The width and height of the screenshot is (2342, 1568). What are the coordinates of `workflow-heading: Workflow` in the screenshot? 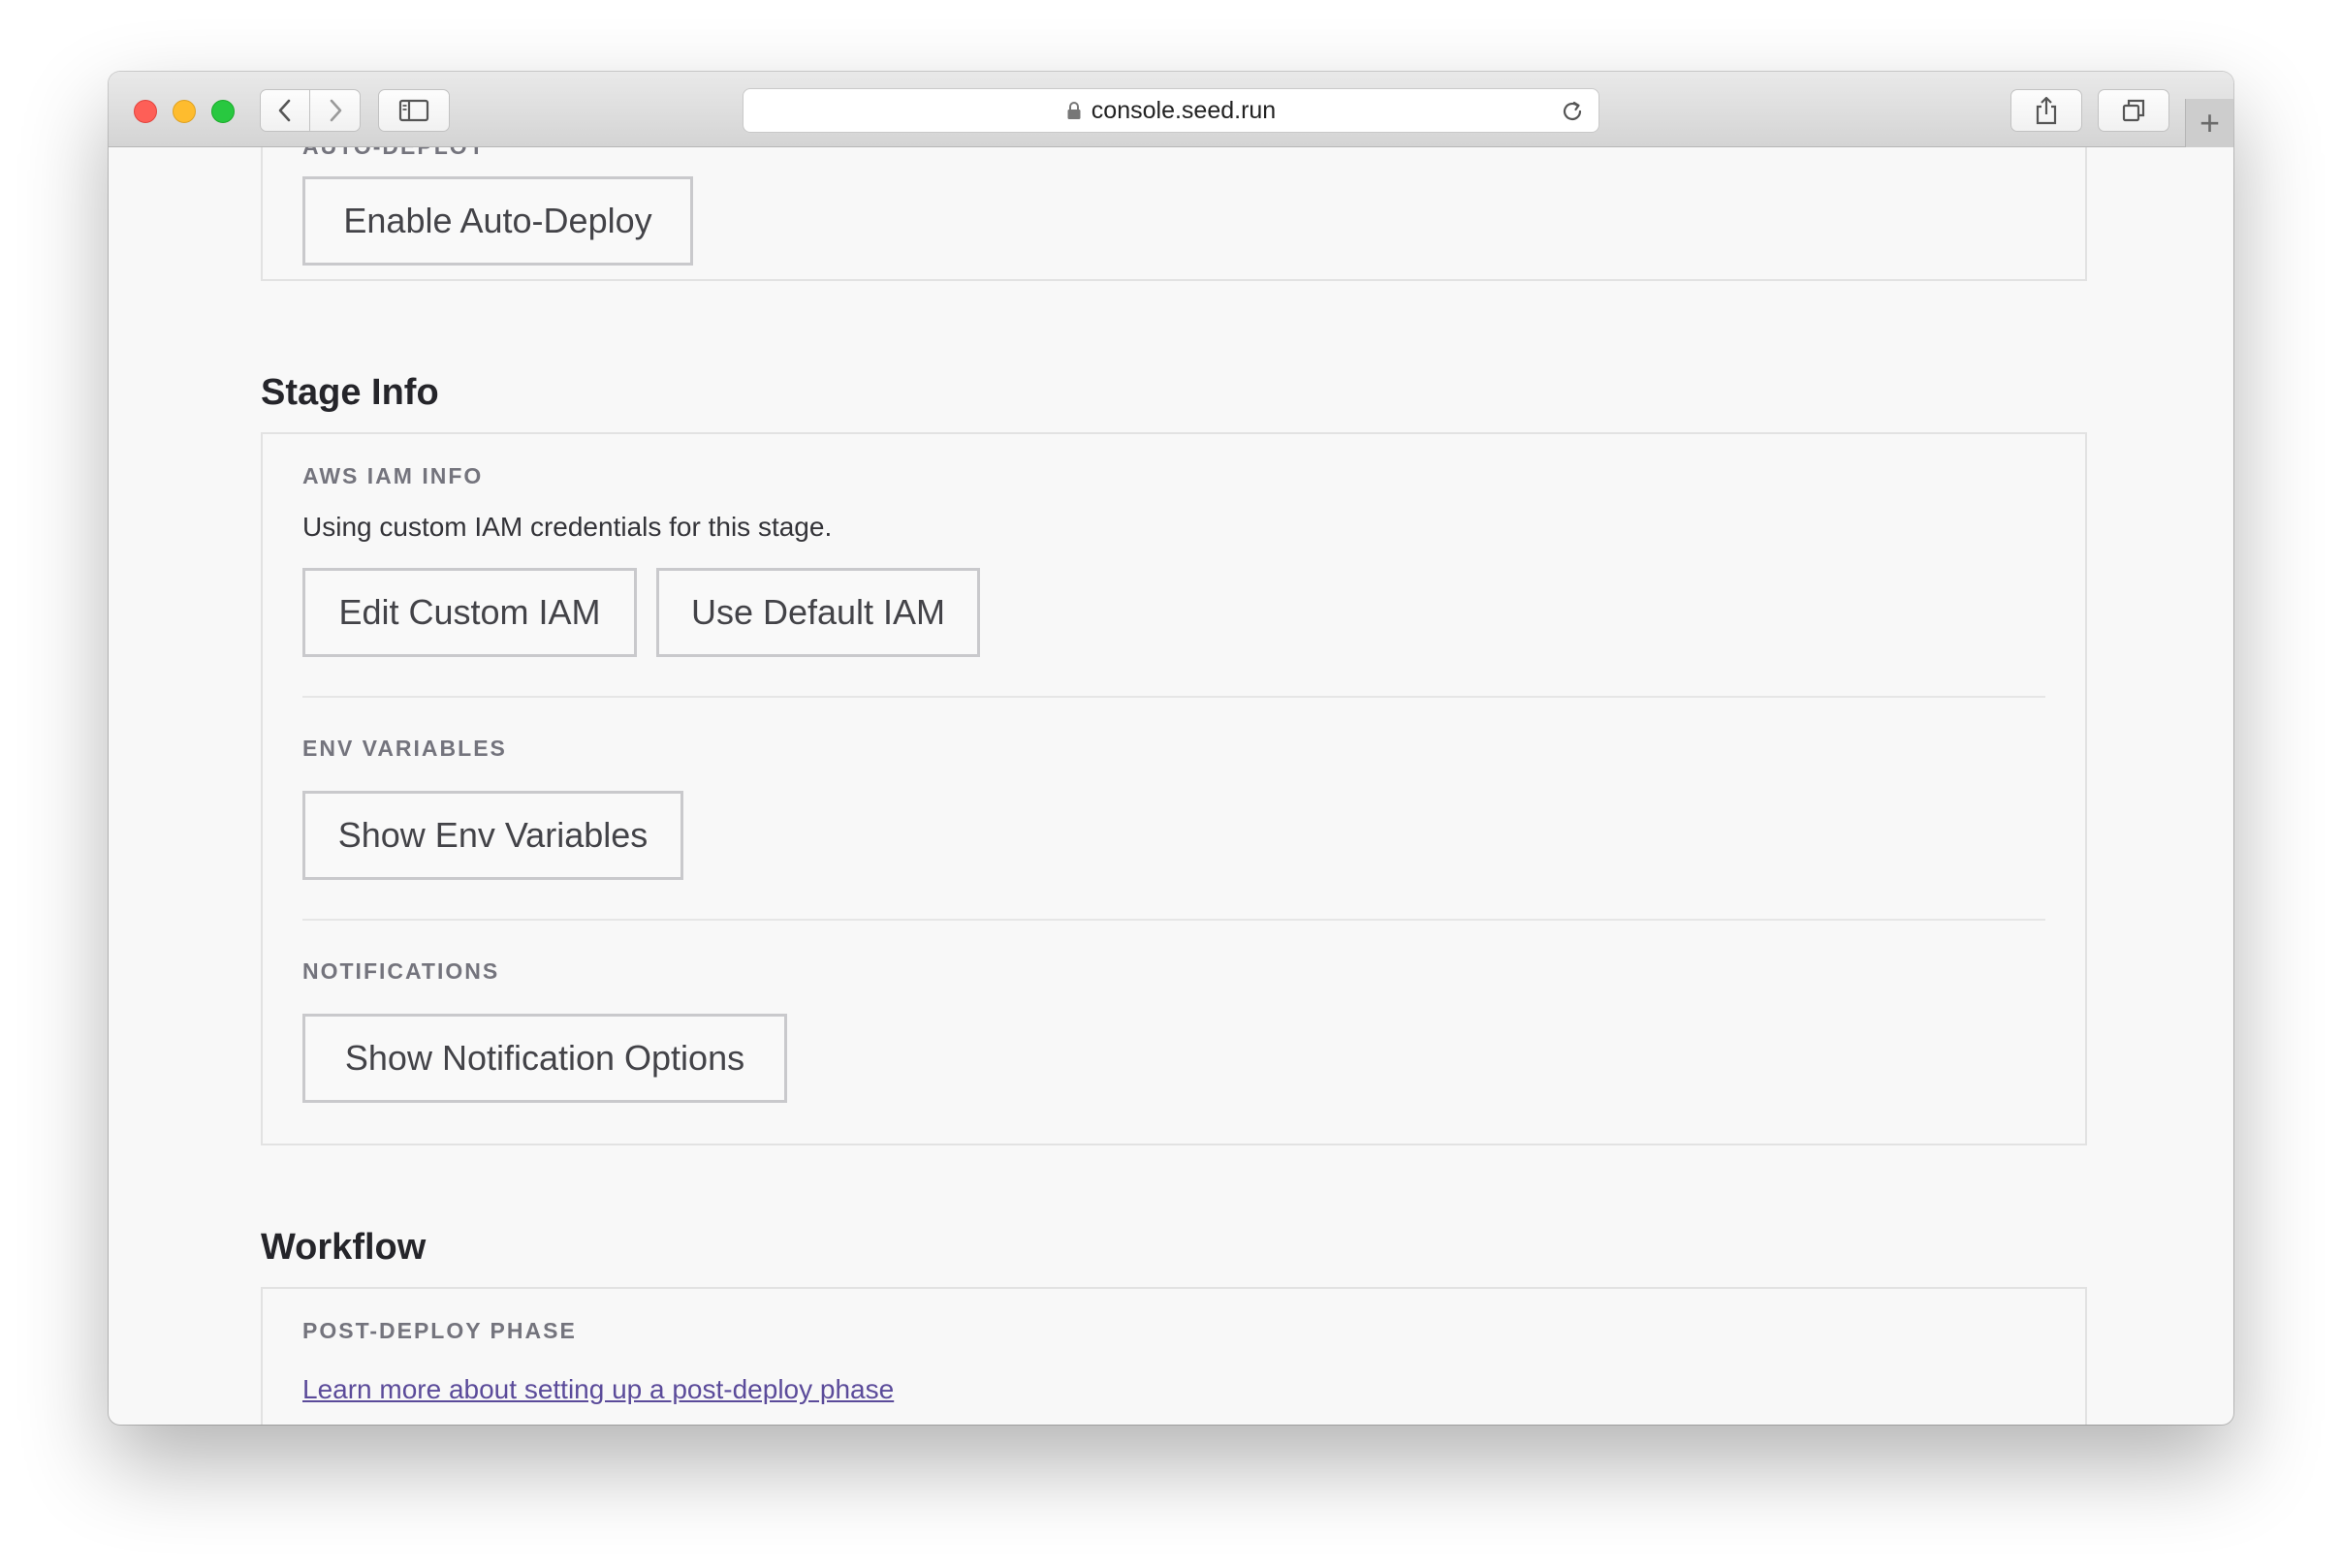 It's located at (344, 1247).